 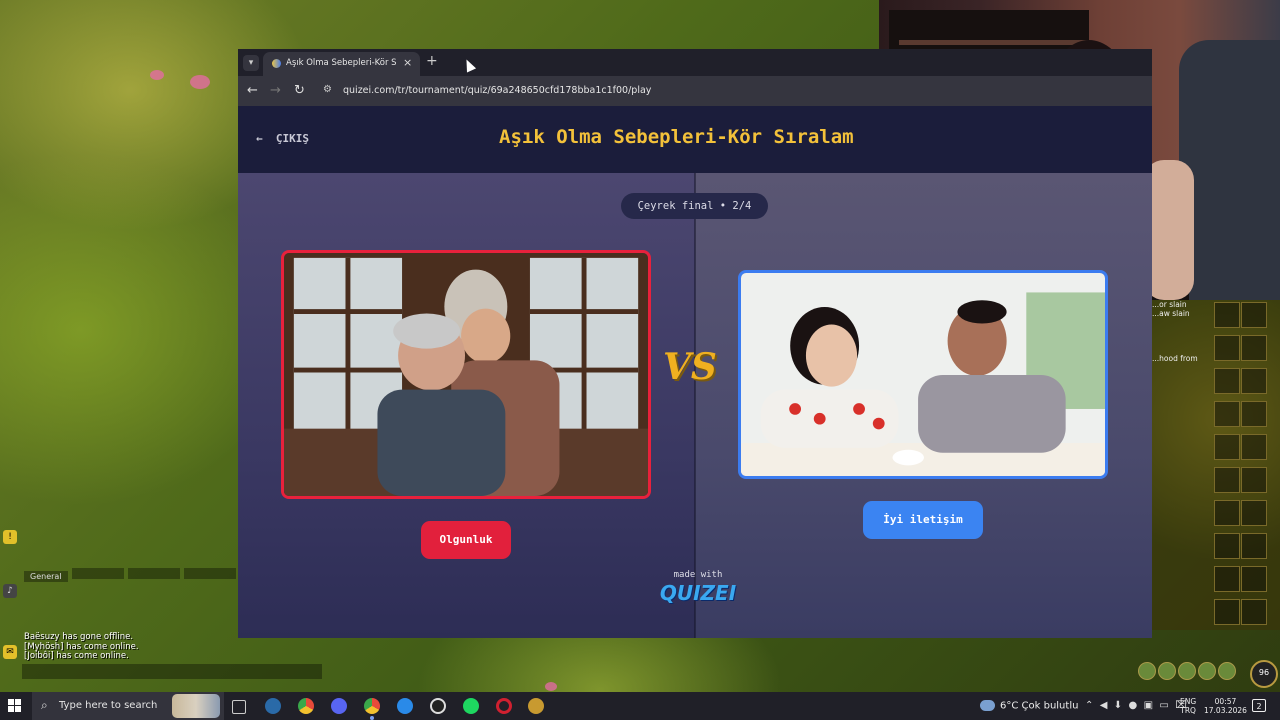 What do you see at coordinates (1259, 705) in the screenshot?
I see `notification-center-icon: 2` at bounding box center [1259, 705].